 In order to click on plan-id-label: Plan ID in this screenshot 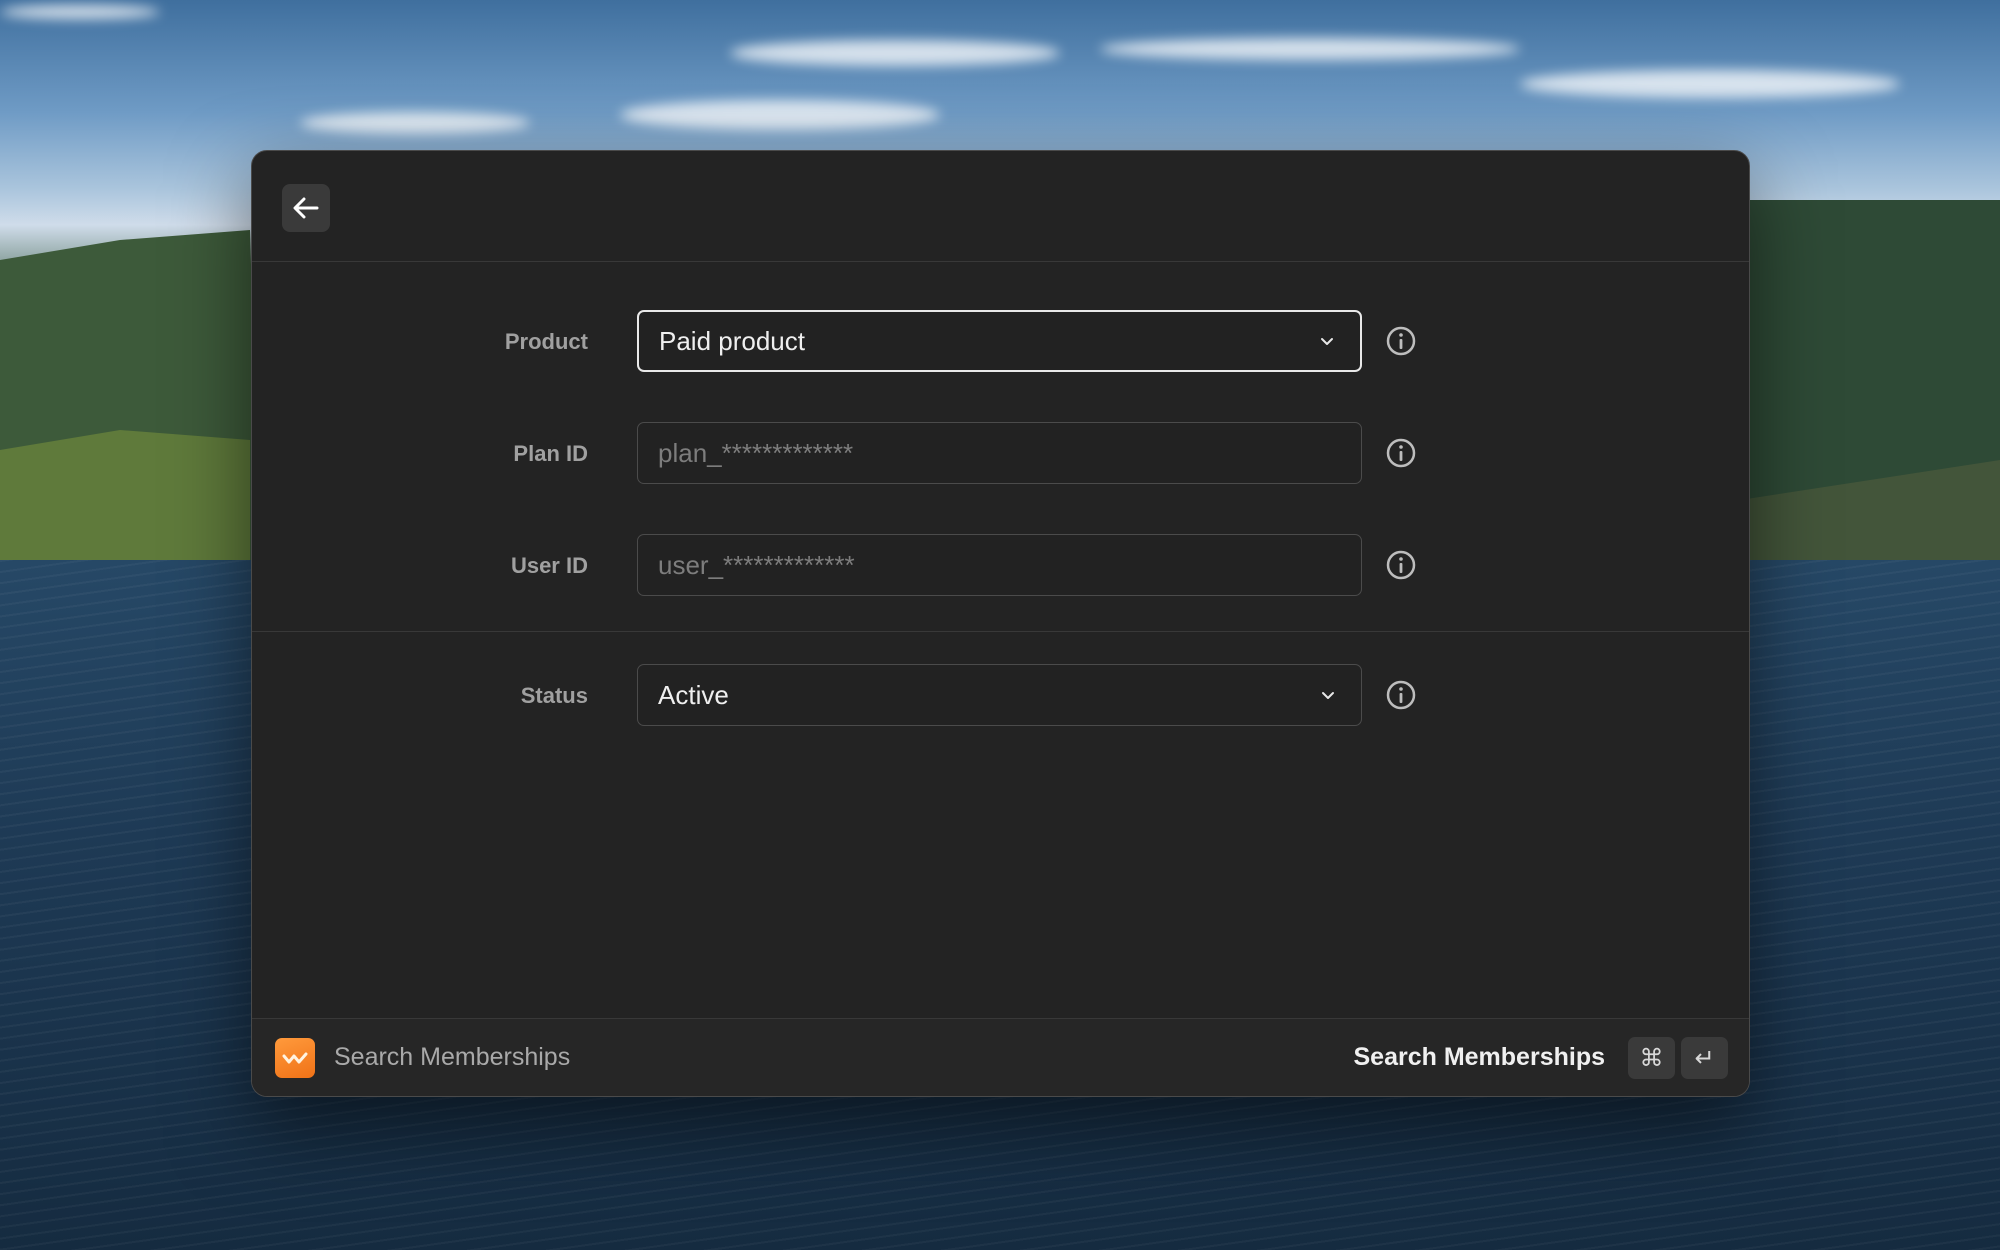, I will do `click(550, 453)`.